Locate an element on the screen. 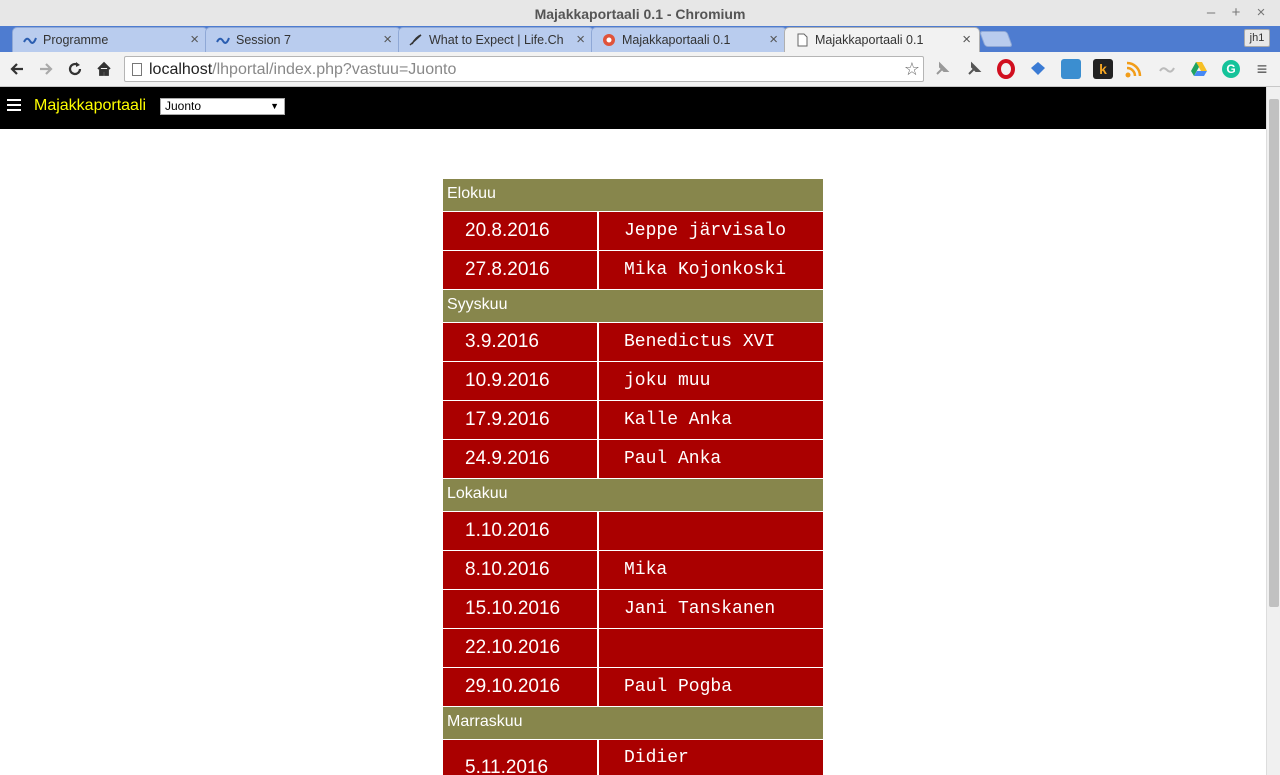 The width and height of the screenshot is (1280, 775). table-row: 17.9.2016 Kalle Anka is located at coordinates (633, 420).